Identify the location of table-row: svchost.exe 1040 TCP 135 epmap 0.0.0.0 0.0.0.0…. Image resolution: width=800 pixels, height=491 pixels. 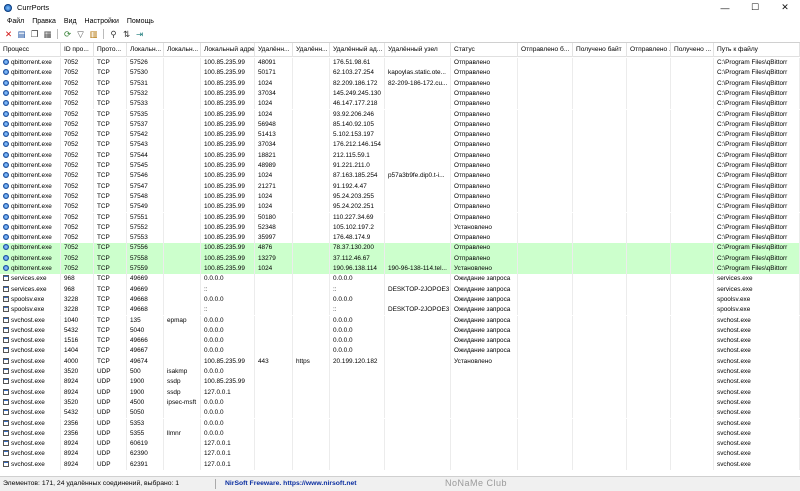
(400, 320).